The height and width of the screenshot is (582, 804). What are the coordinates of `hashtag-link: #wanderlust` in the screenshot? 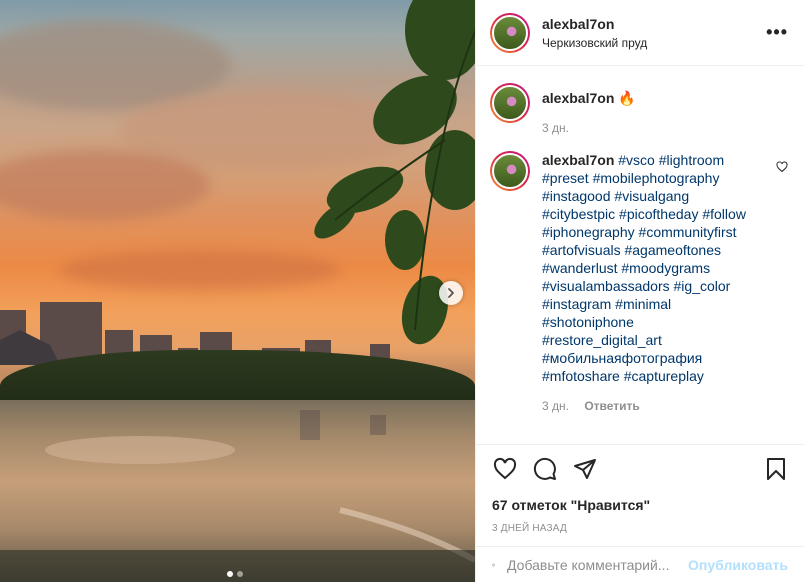 It's located at (580, 268).